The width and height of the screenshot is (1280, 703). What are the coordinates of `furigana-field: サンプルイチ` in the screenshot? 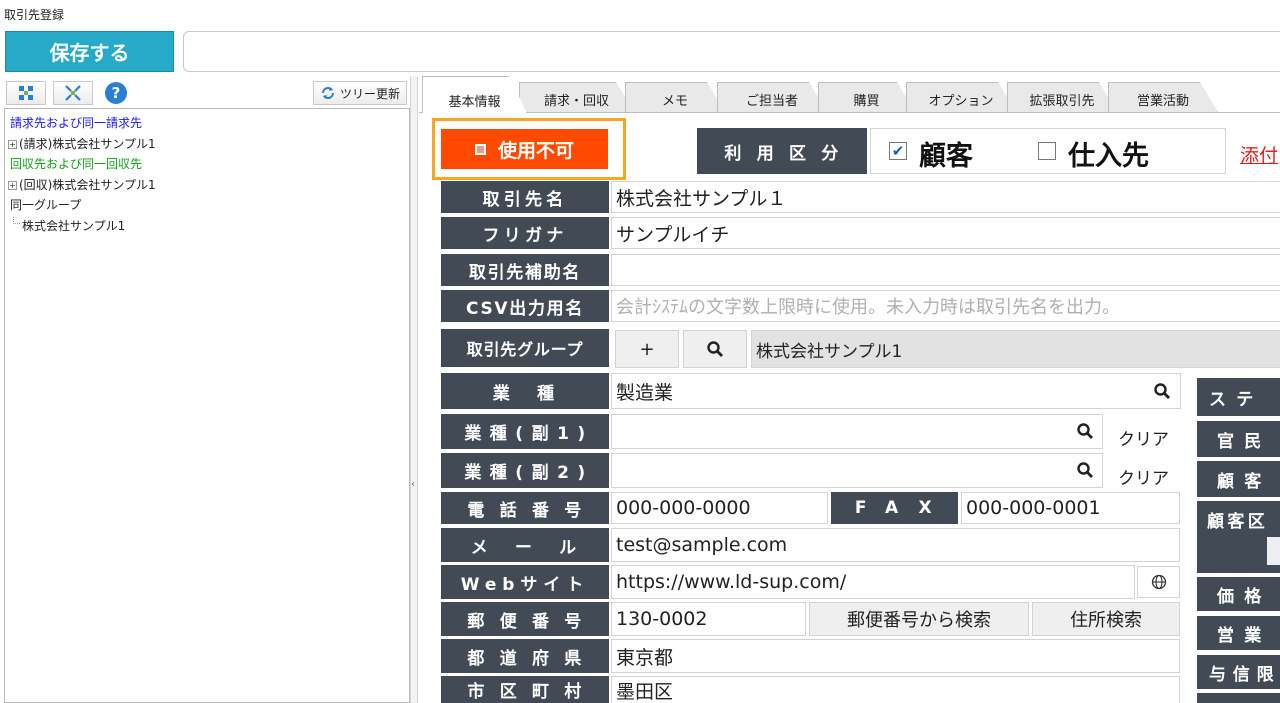 It's located at (945, 233).